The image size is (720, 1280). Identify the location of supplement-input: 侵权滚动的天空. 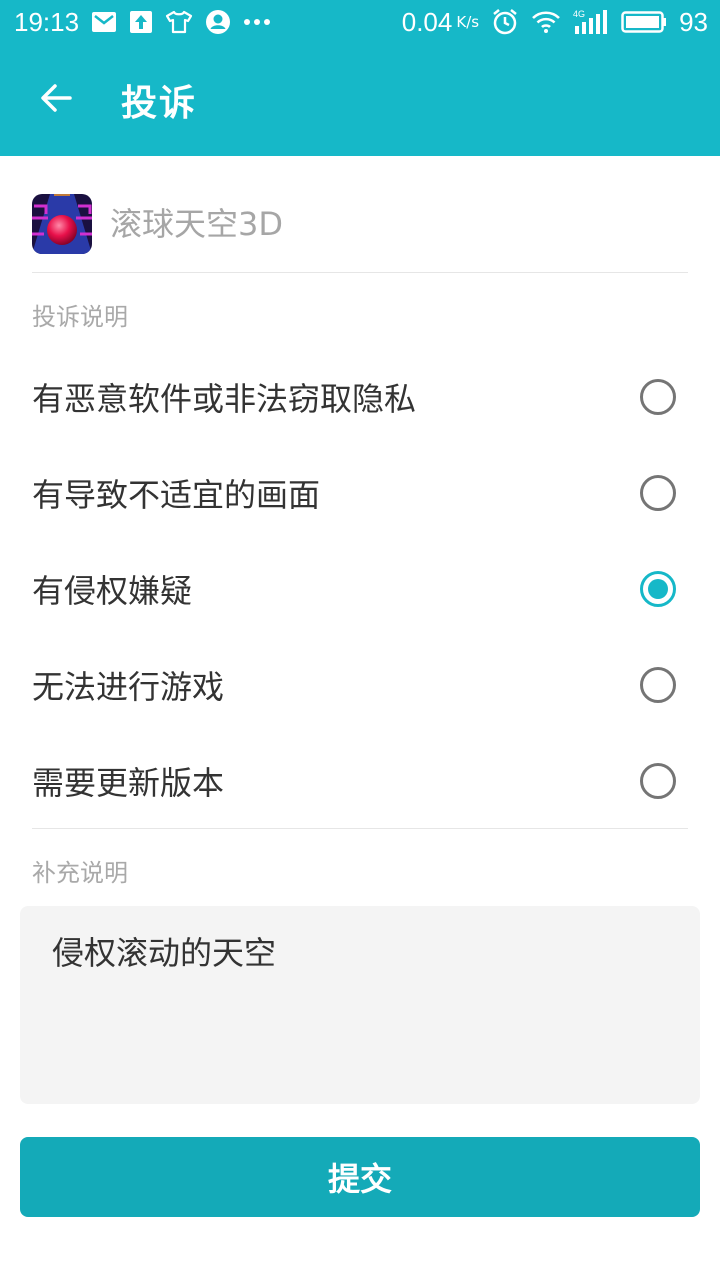
(360, 1005).